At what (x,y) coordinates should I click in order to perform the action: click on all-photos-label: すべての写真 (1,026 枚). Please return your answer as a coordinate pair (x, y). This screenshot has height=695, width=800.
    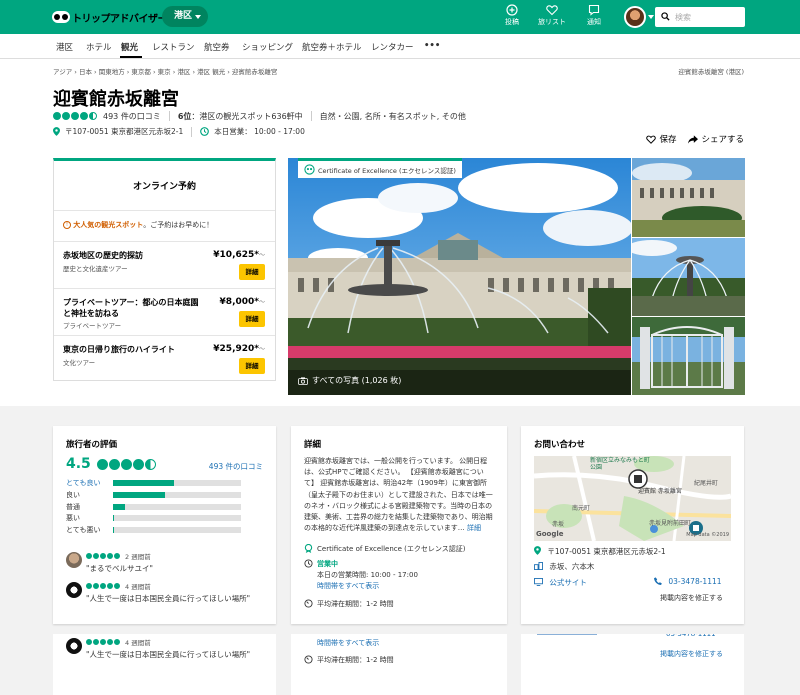
    Looking at the image, I should click on (357, 380).